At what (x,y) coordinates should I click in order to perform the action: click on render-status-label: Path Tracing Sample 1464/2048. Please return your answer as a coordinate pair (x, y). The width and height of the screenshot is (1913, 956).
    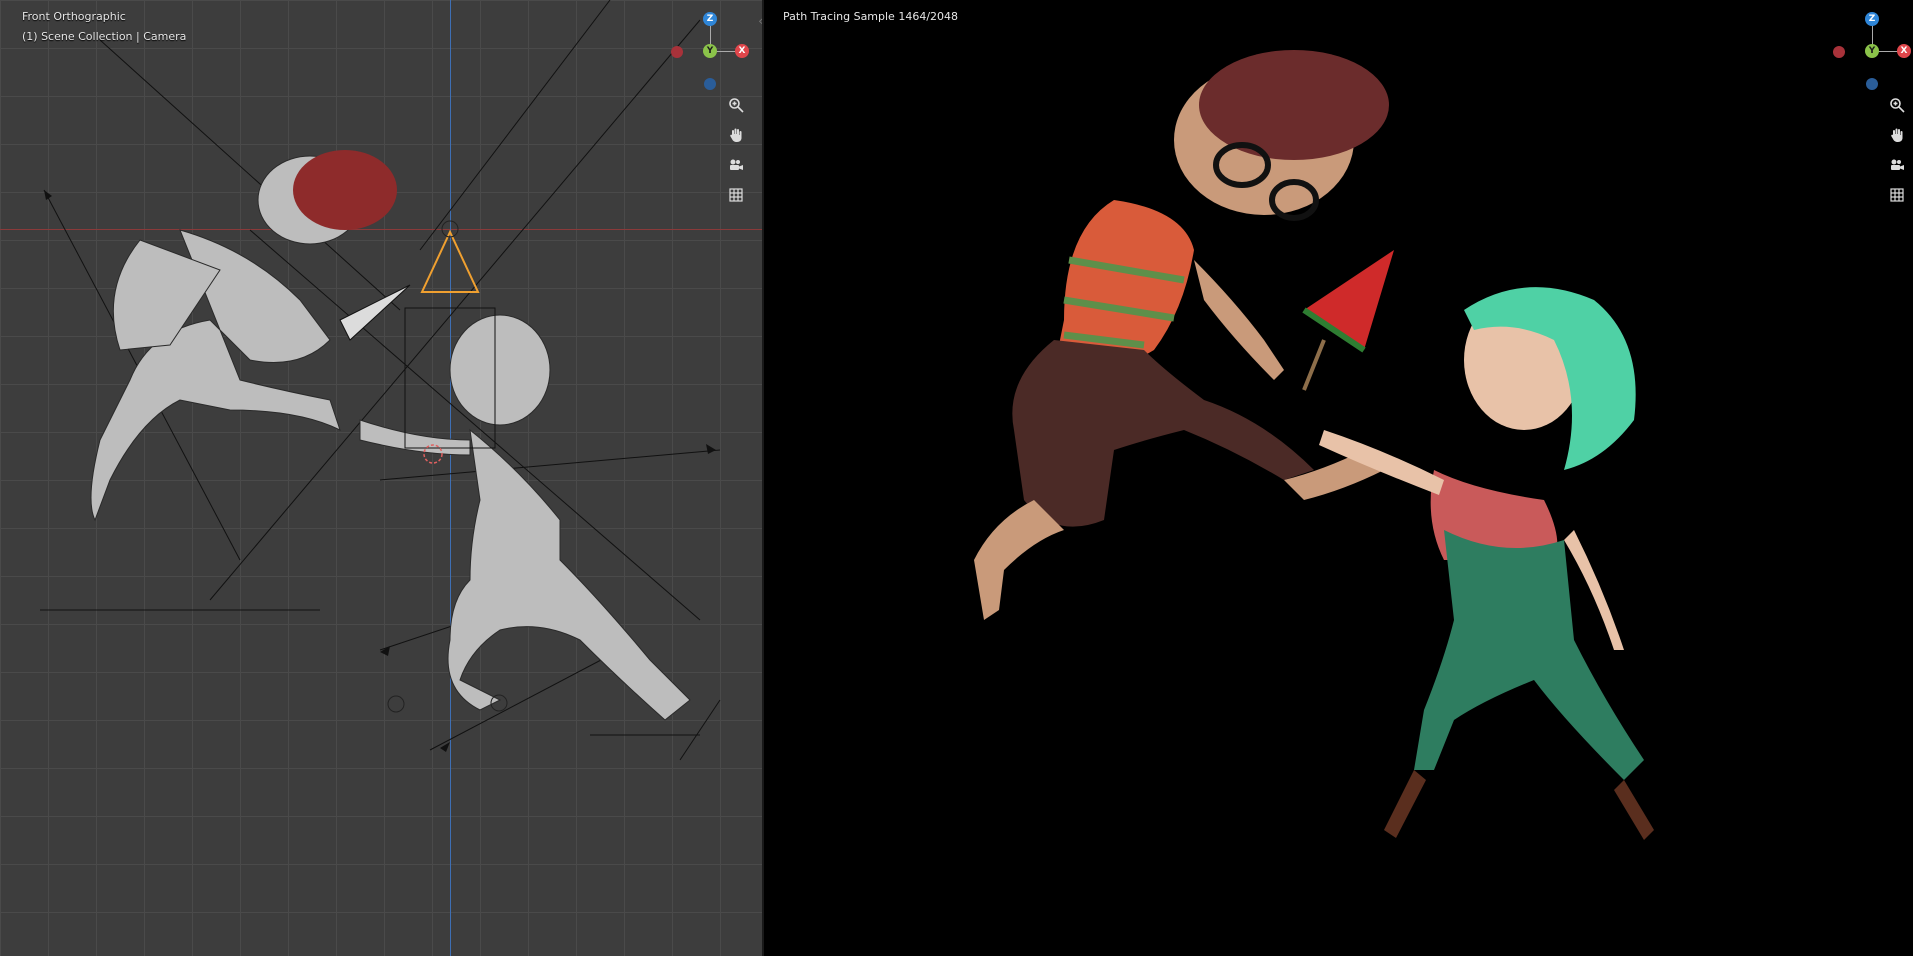
    Looking at the image, I should click on (871, 16).